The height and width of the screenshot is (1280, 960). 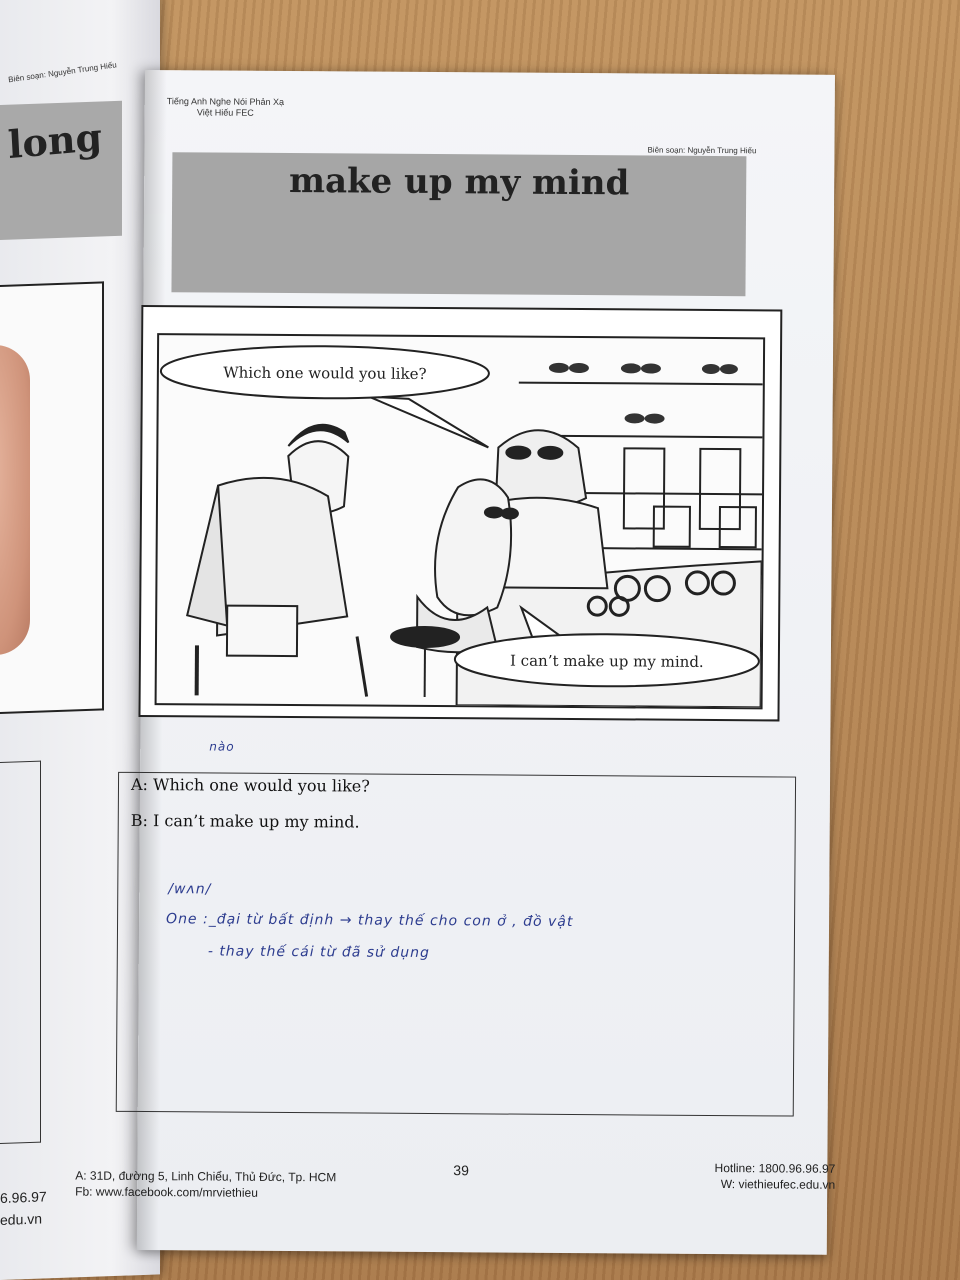 What do you see at coordinates (245, 821) in the screenshot?
I see `dialogue-line-b: B: I can’t make up my mind.` at bounding box center [245, 821].